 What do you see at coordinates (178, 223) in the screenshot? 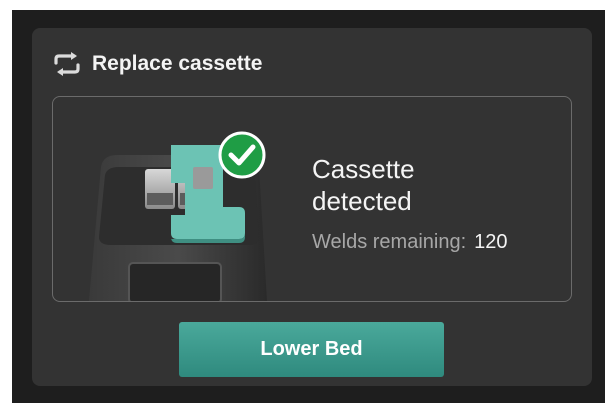
I see `splicer-cassette-illustration` at bounding box center [178, 223].